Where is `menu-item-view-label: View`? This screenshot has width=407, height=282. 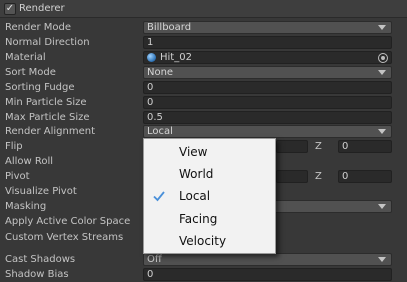 menu-item-view-label: View is located at coordinates (193, 152).